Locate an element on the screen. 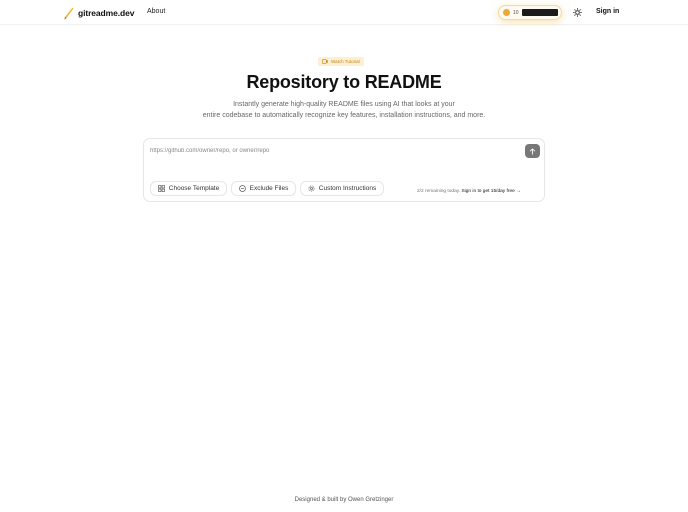 The image size is (688, 512). github-star-pill: 10 is located at coordinates (530, 12).